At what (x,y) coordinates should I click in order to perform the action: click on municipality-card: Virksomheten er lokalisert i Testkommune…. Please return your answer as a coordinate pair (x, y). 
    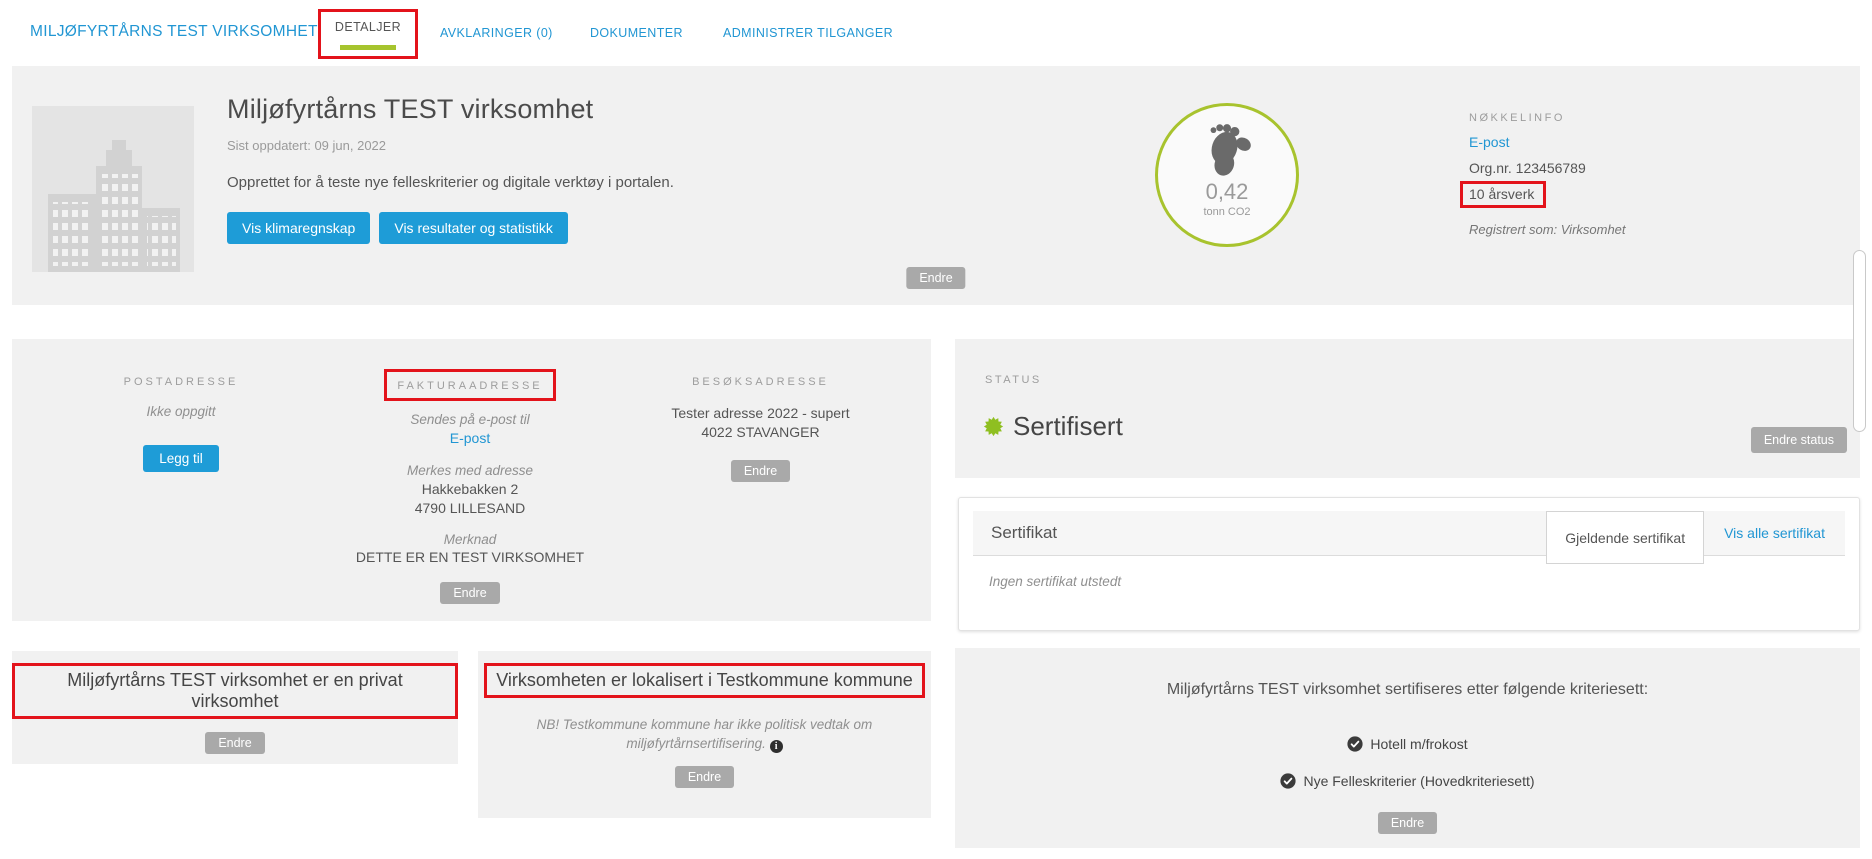
    Looking at the image, I should click on (704, 734).